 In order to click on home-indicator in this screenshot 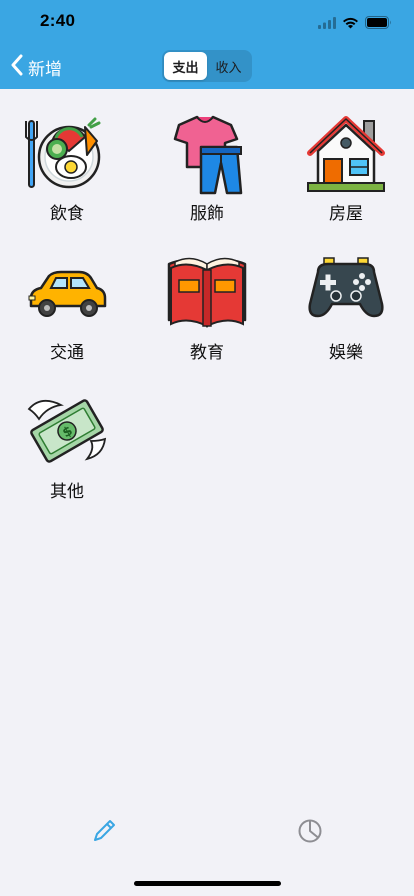, I will do `click(207, 883)`.